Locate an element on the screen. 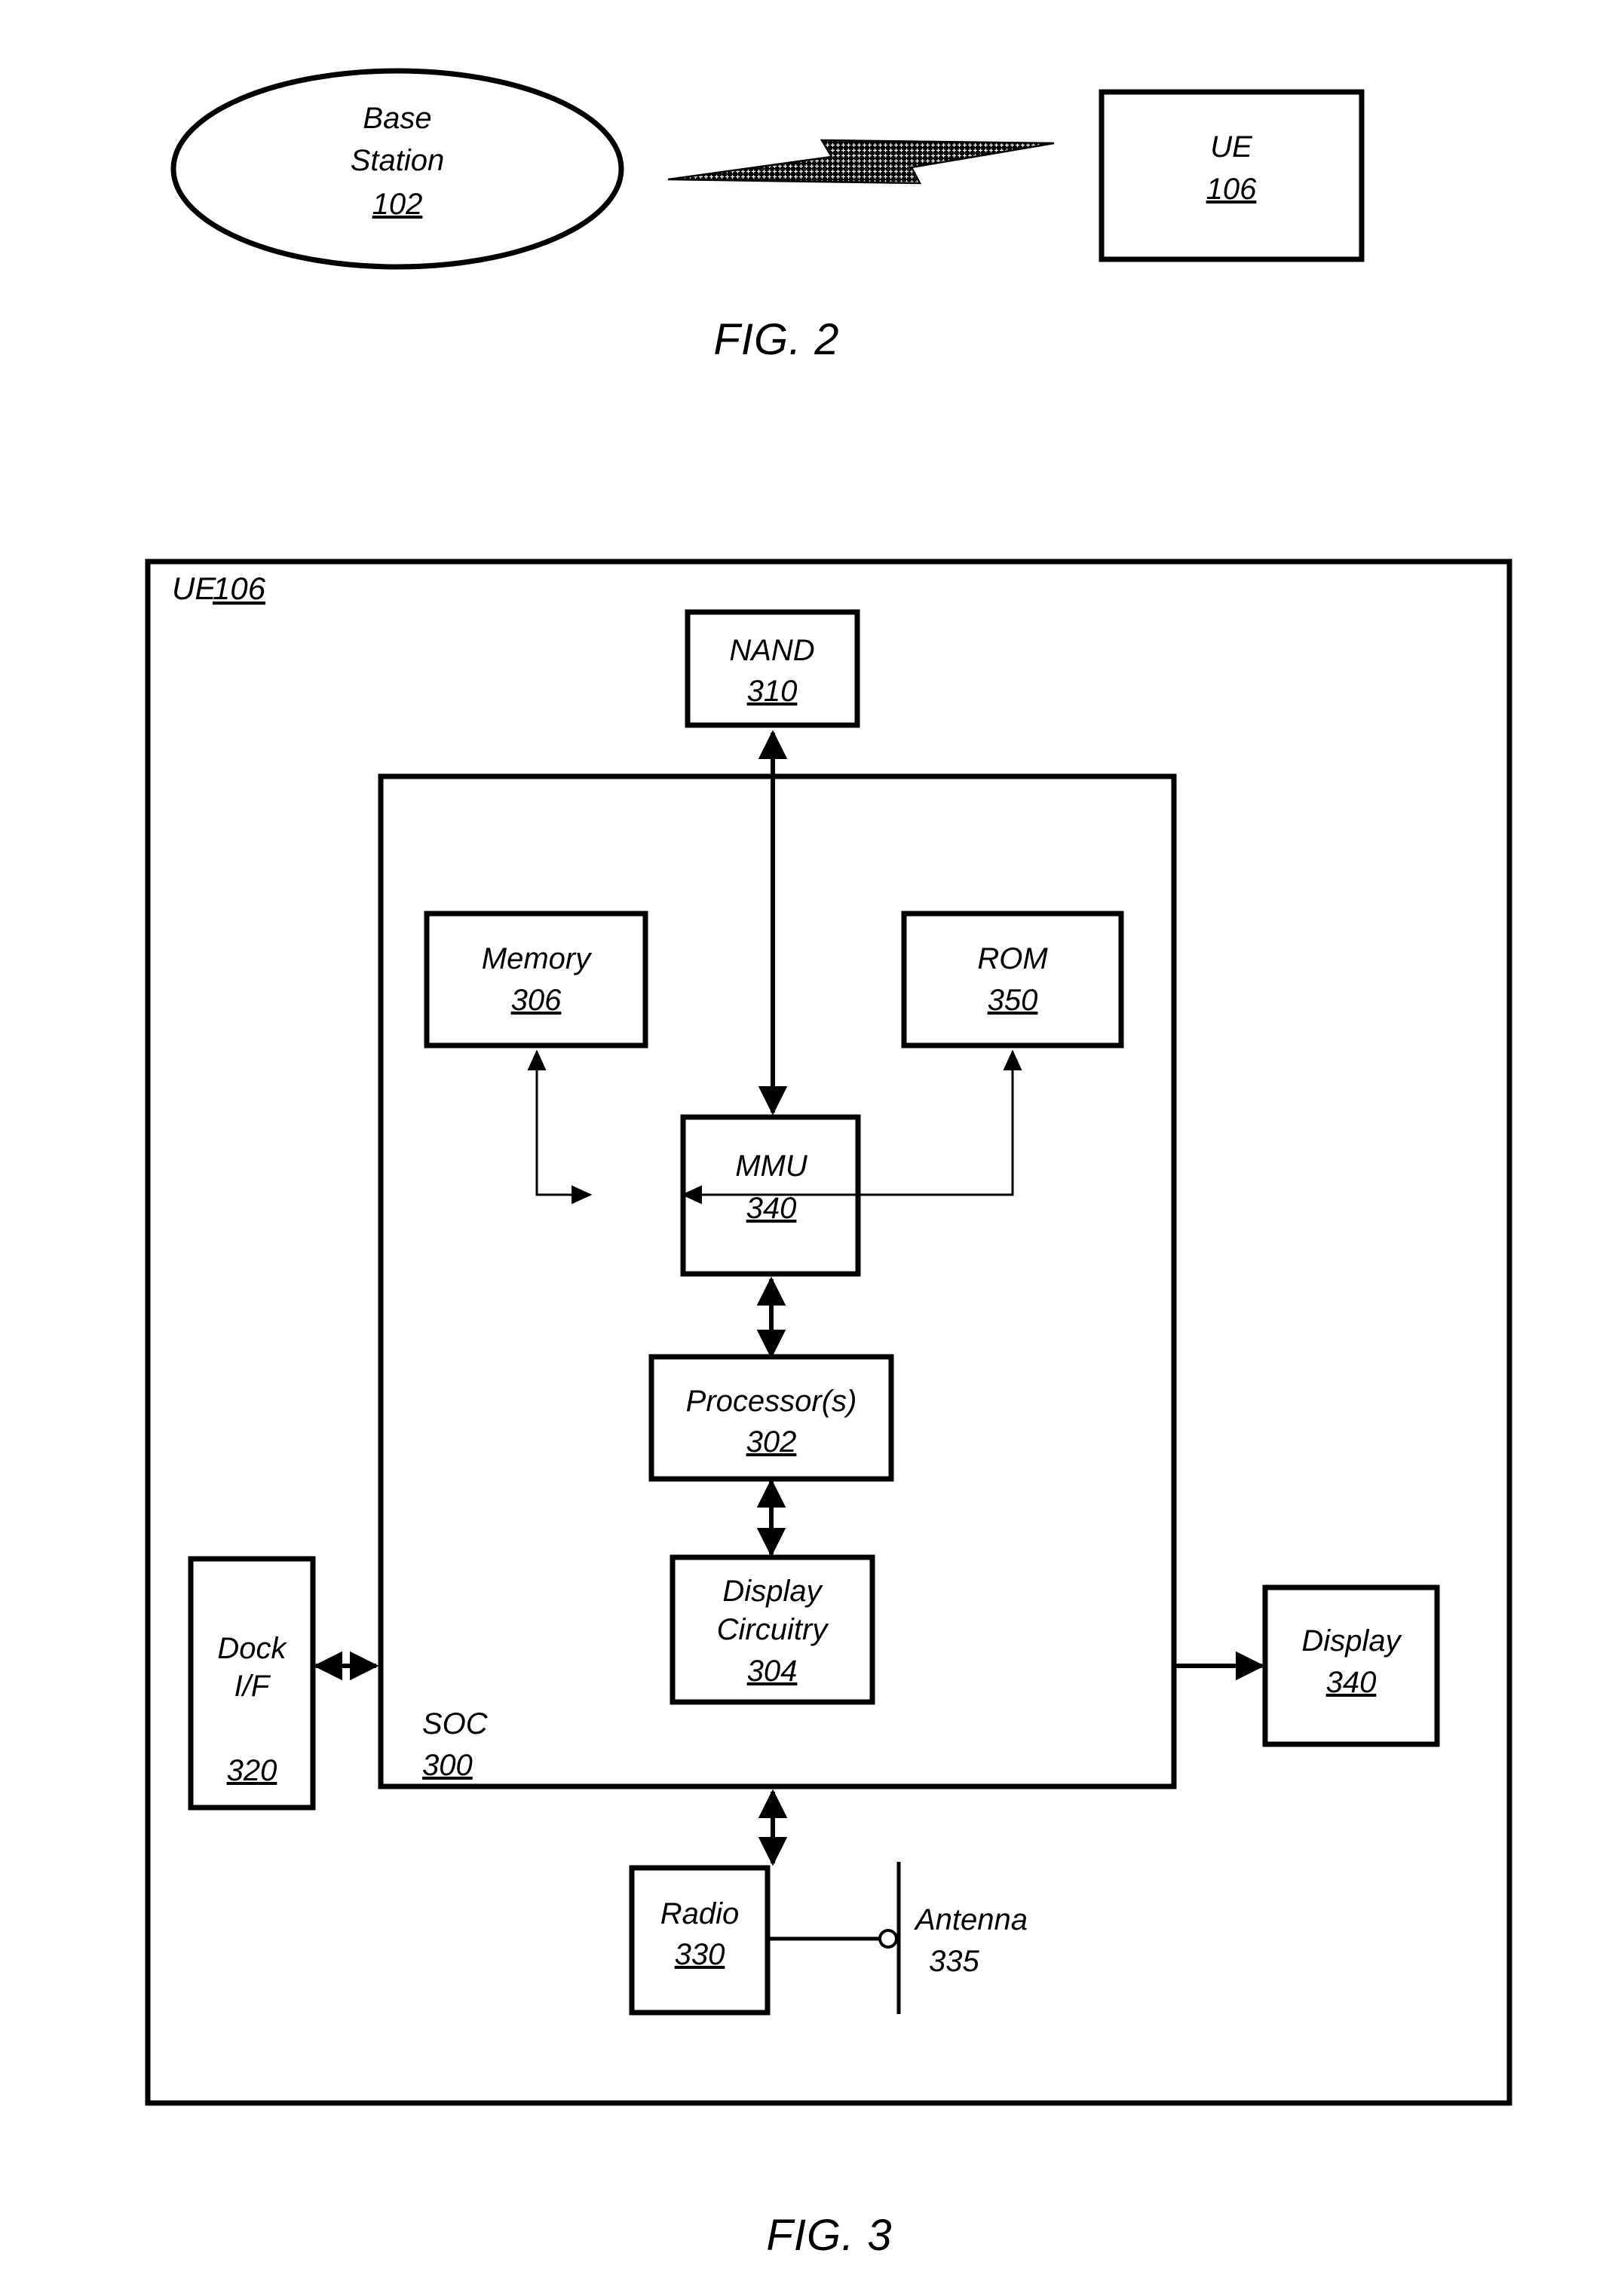  rom-ref: 350 is located at coordinates (1013, 1000).